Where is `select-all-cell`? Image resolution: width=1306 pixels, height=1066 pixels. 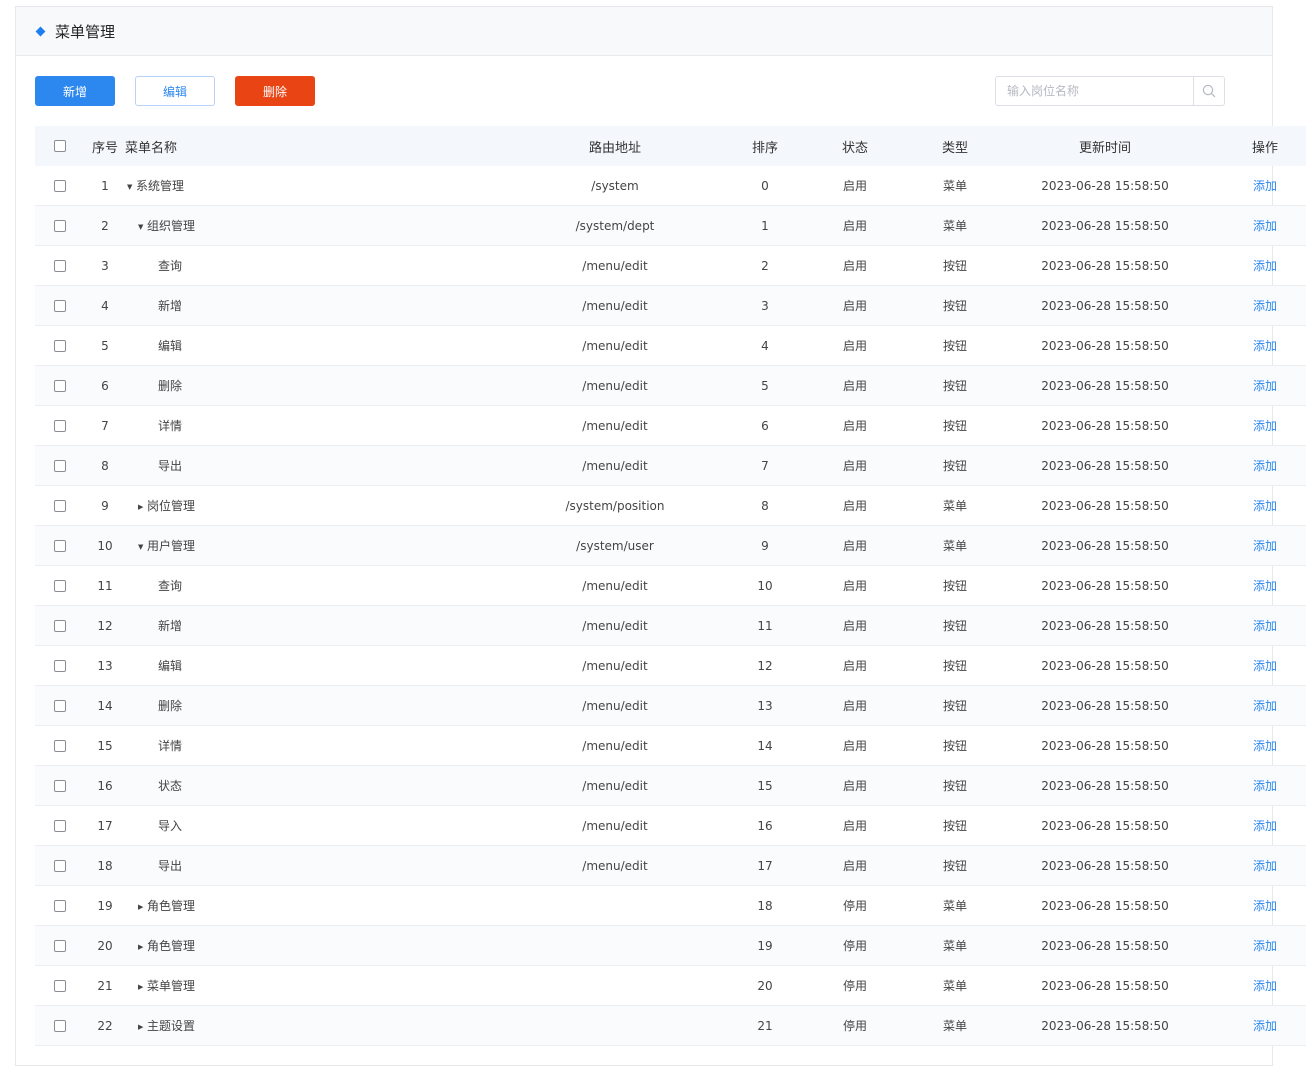 select-all-cell is located at coordinates (60, 146).